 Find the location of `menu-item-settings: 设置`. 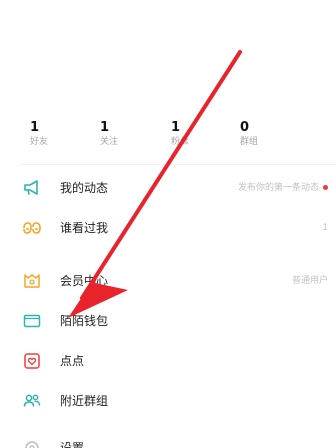

menu-item-settings: 设置 is located at coordinates (168, 439).